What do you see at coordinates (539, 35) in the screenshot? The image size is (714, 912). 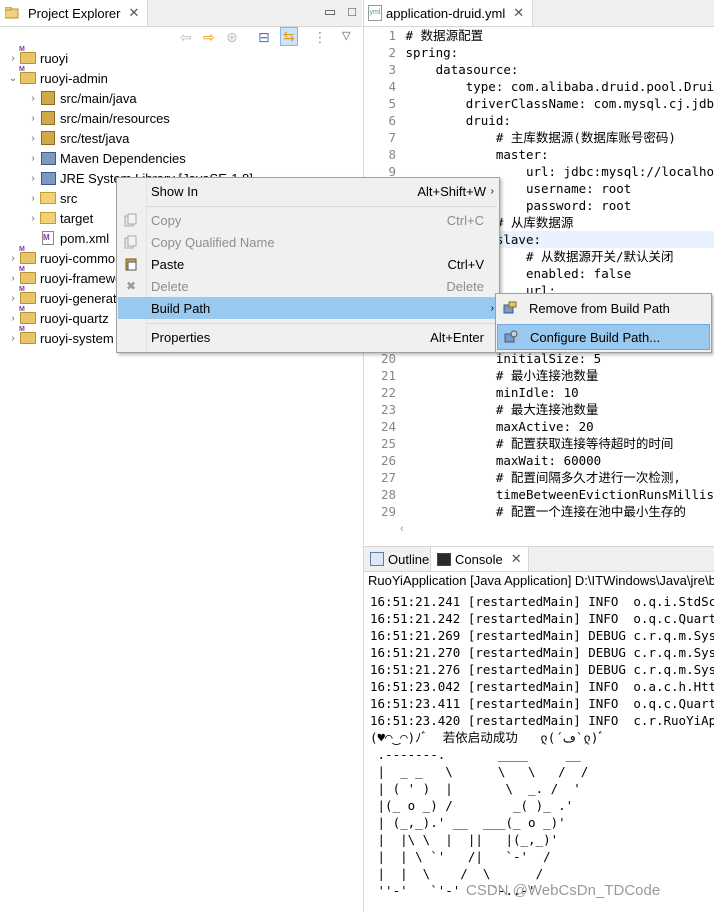 I see `code-line: 1 # 数据源配置` at bounding box center [539, 35].